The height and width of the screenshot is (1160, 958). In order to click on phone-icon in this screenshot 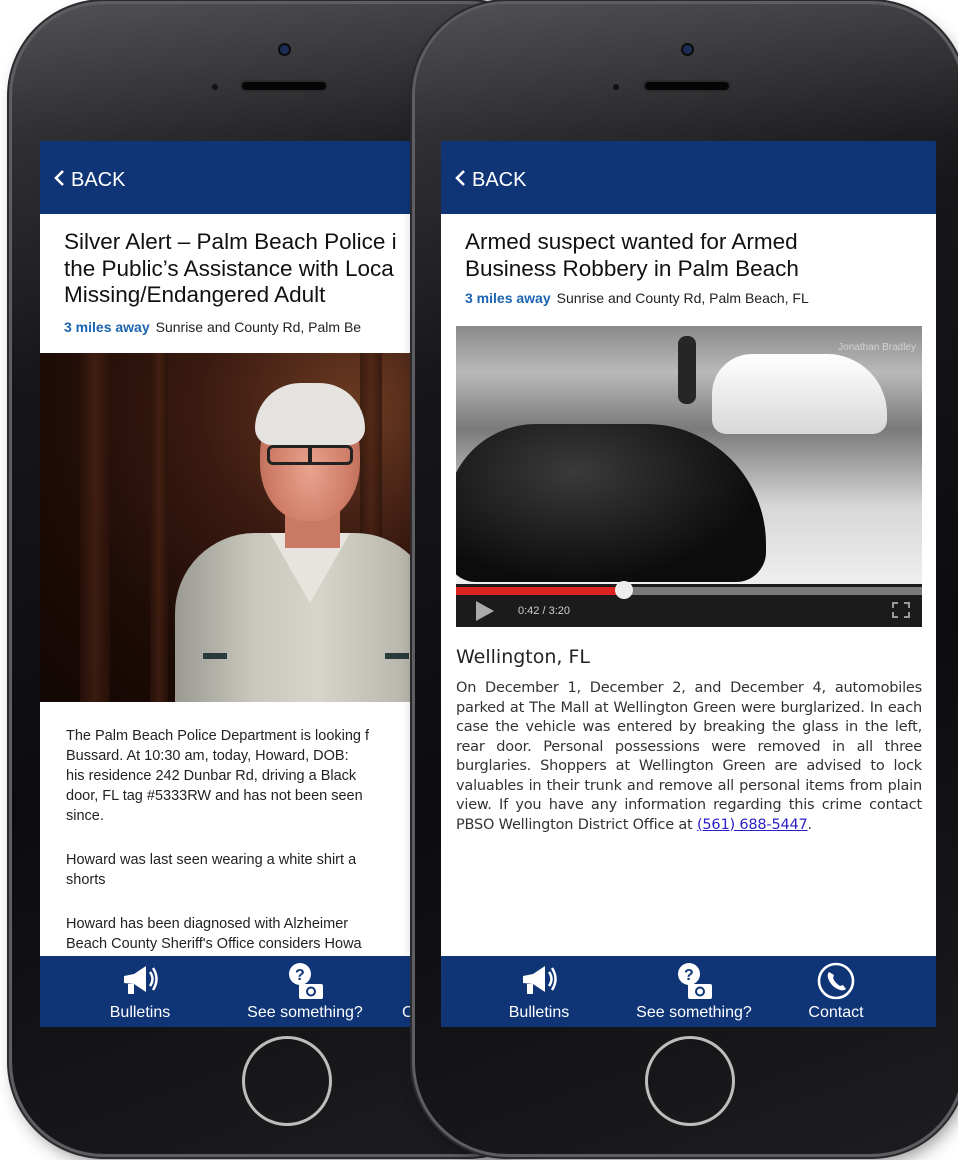, I will do `click(836, 981)`.